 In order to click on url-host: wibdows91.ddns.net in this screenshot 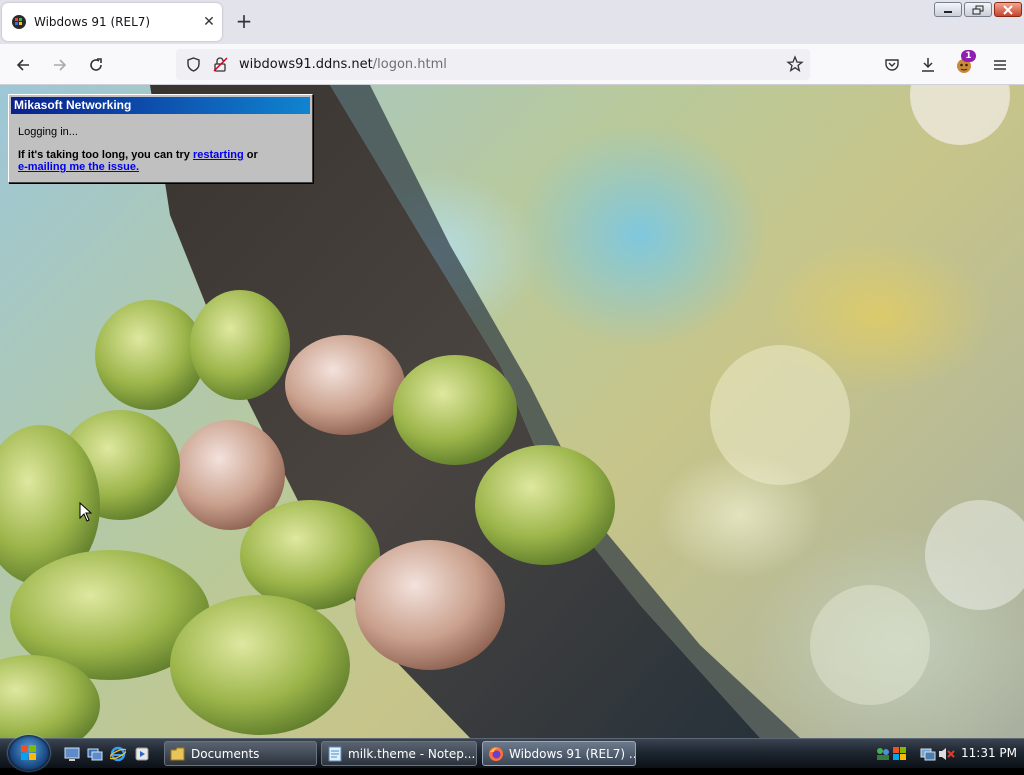, I will do `click(306, 64)`.